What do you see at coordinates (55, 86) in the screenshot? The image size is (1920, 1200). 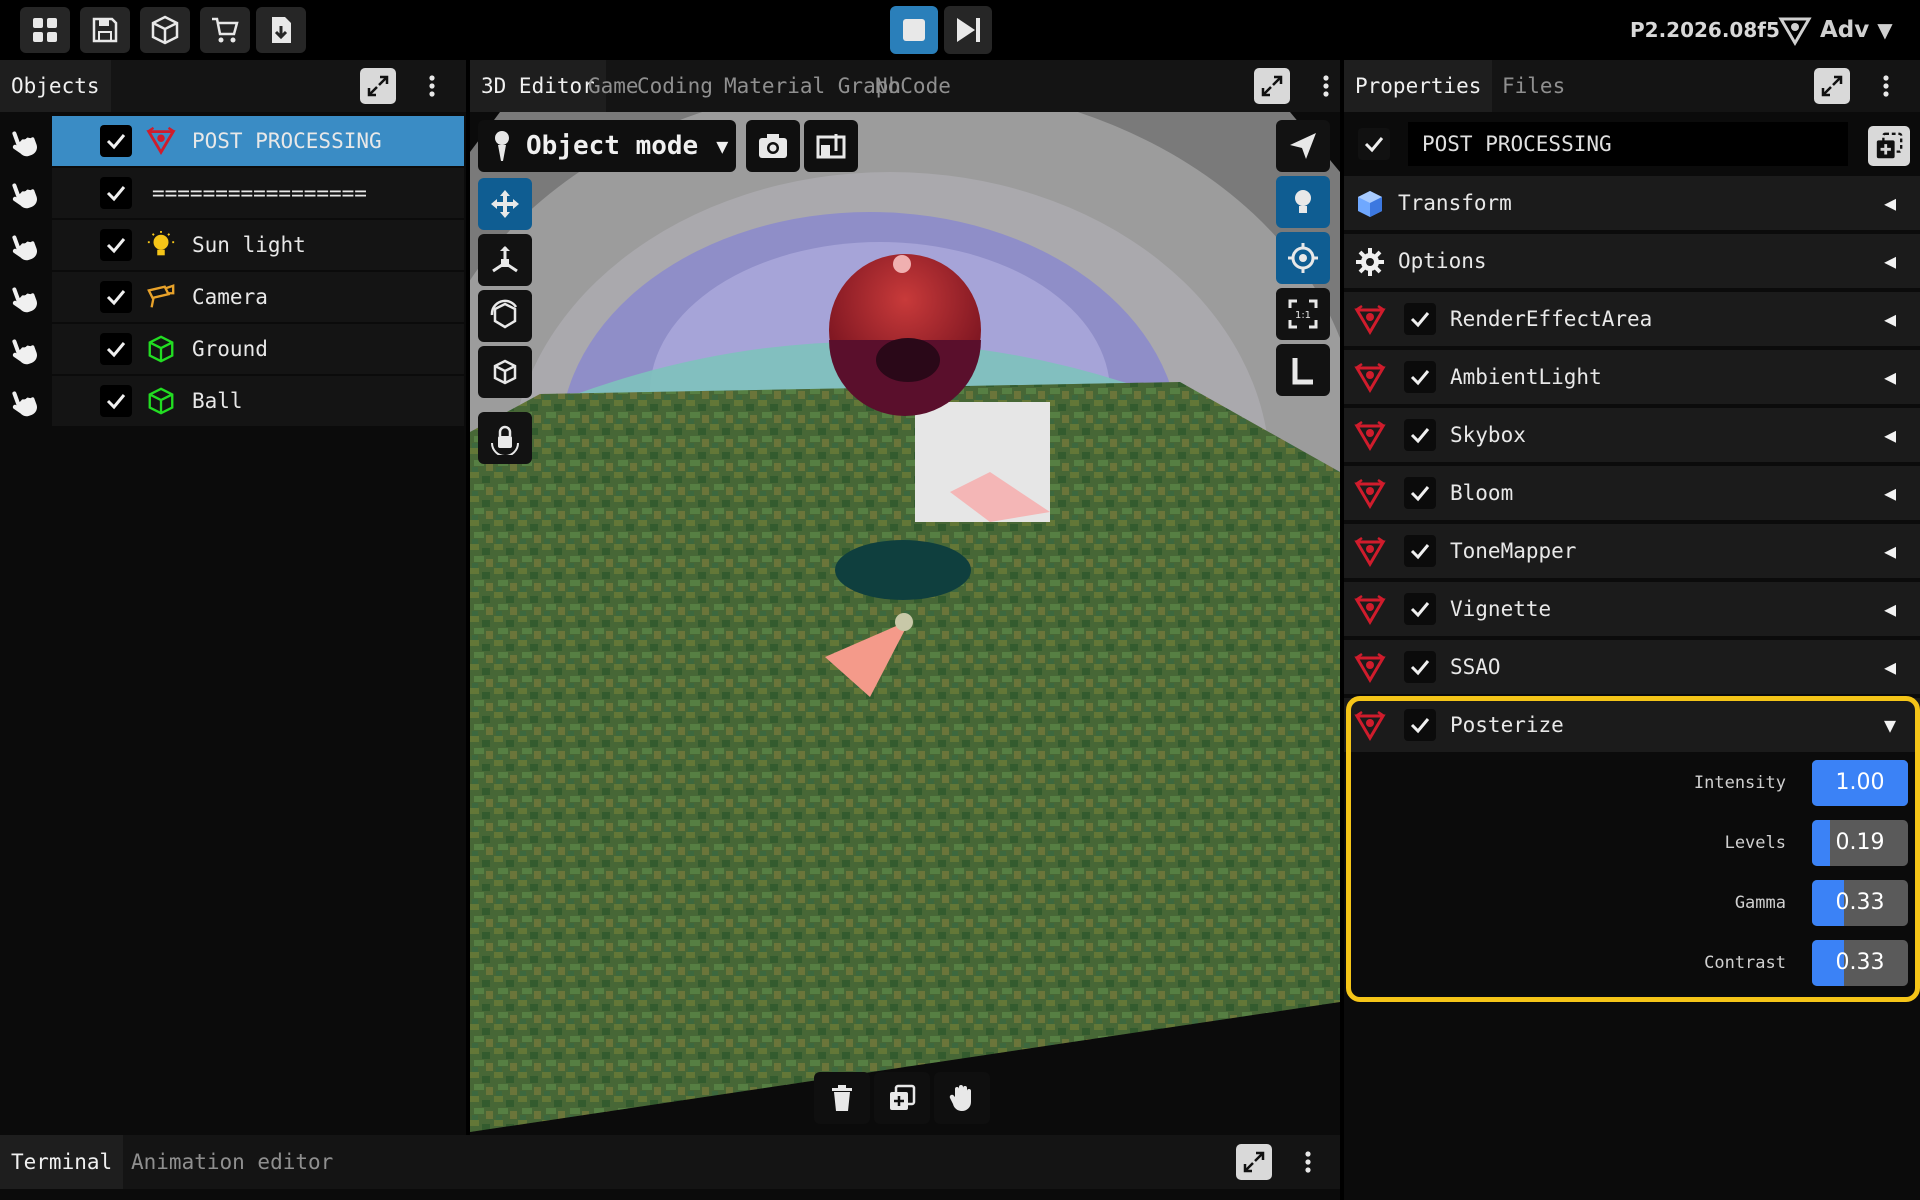 I see `tab-objects: Objects` at bounding box center [55, 86].